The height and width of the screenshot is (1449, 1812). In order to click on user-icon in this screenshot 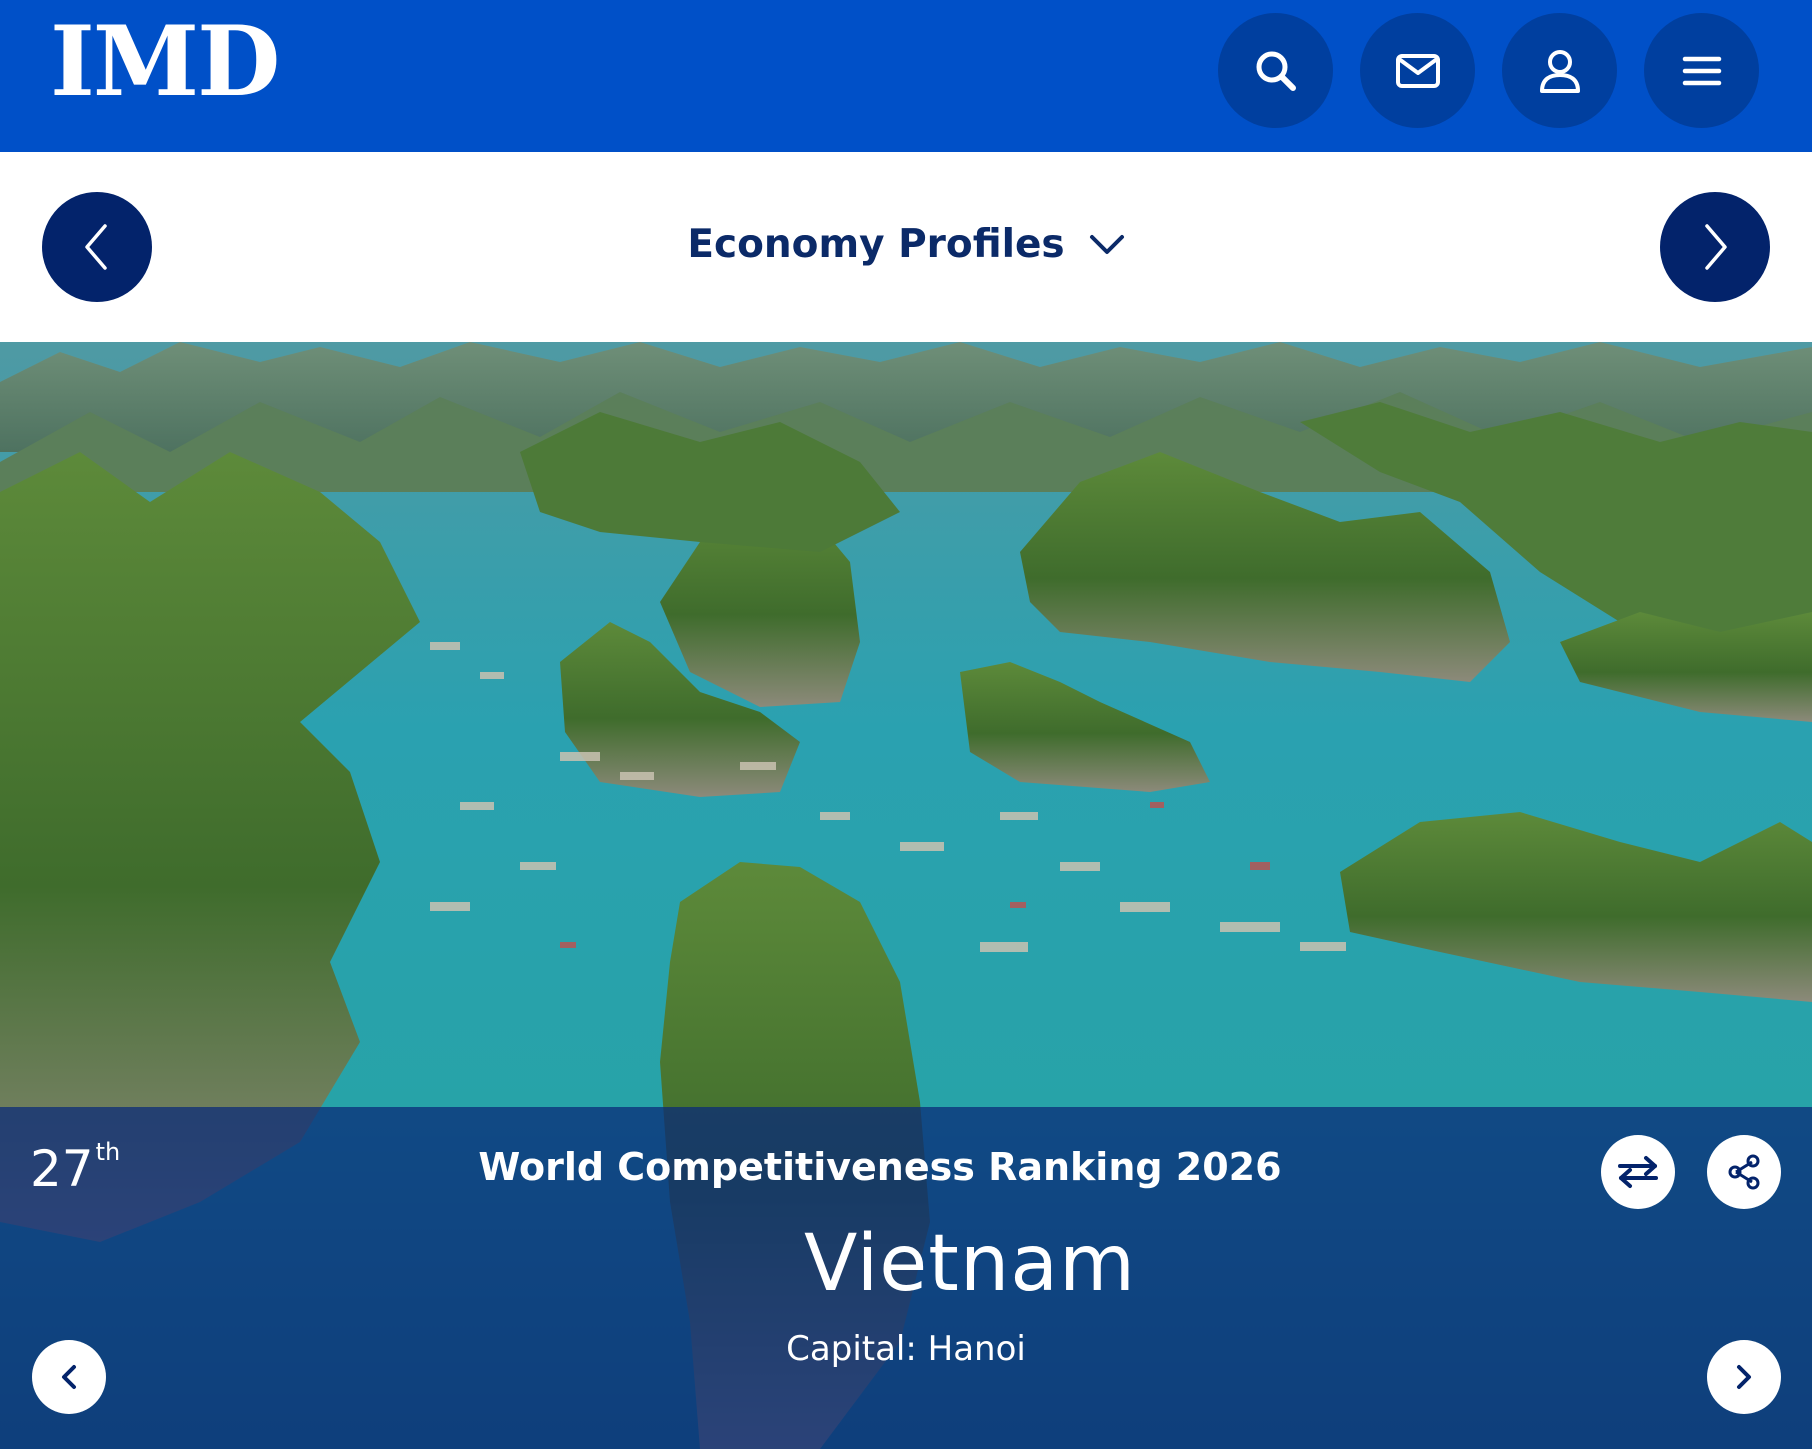, I will do `click(1559, 71)`.